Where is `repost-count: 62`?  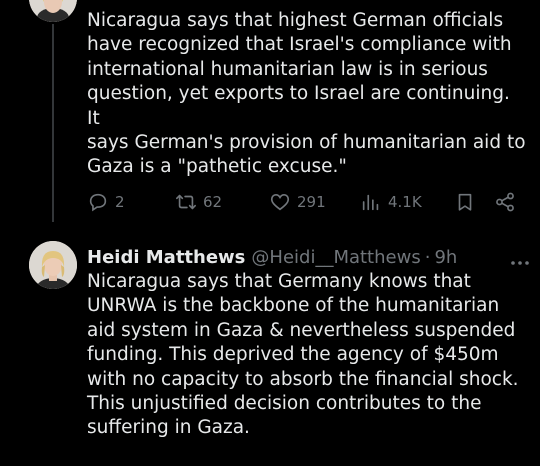 repost-count: 62 is located at coordinates (213, 202).